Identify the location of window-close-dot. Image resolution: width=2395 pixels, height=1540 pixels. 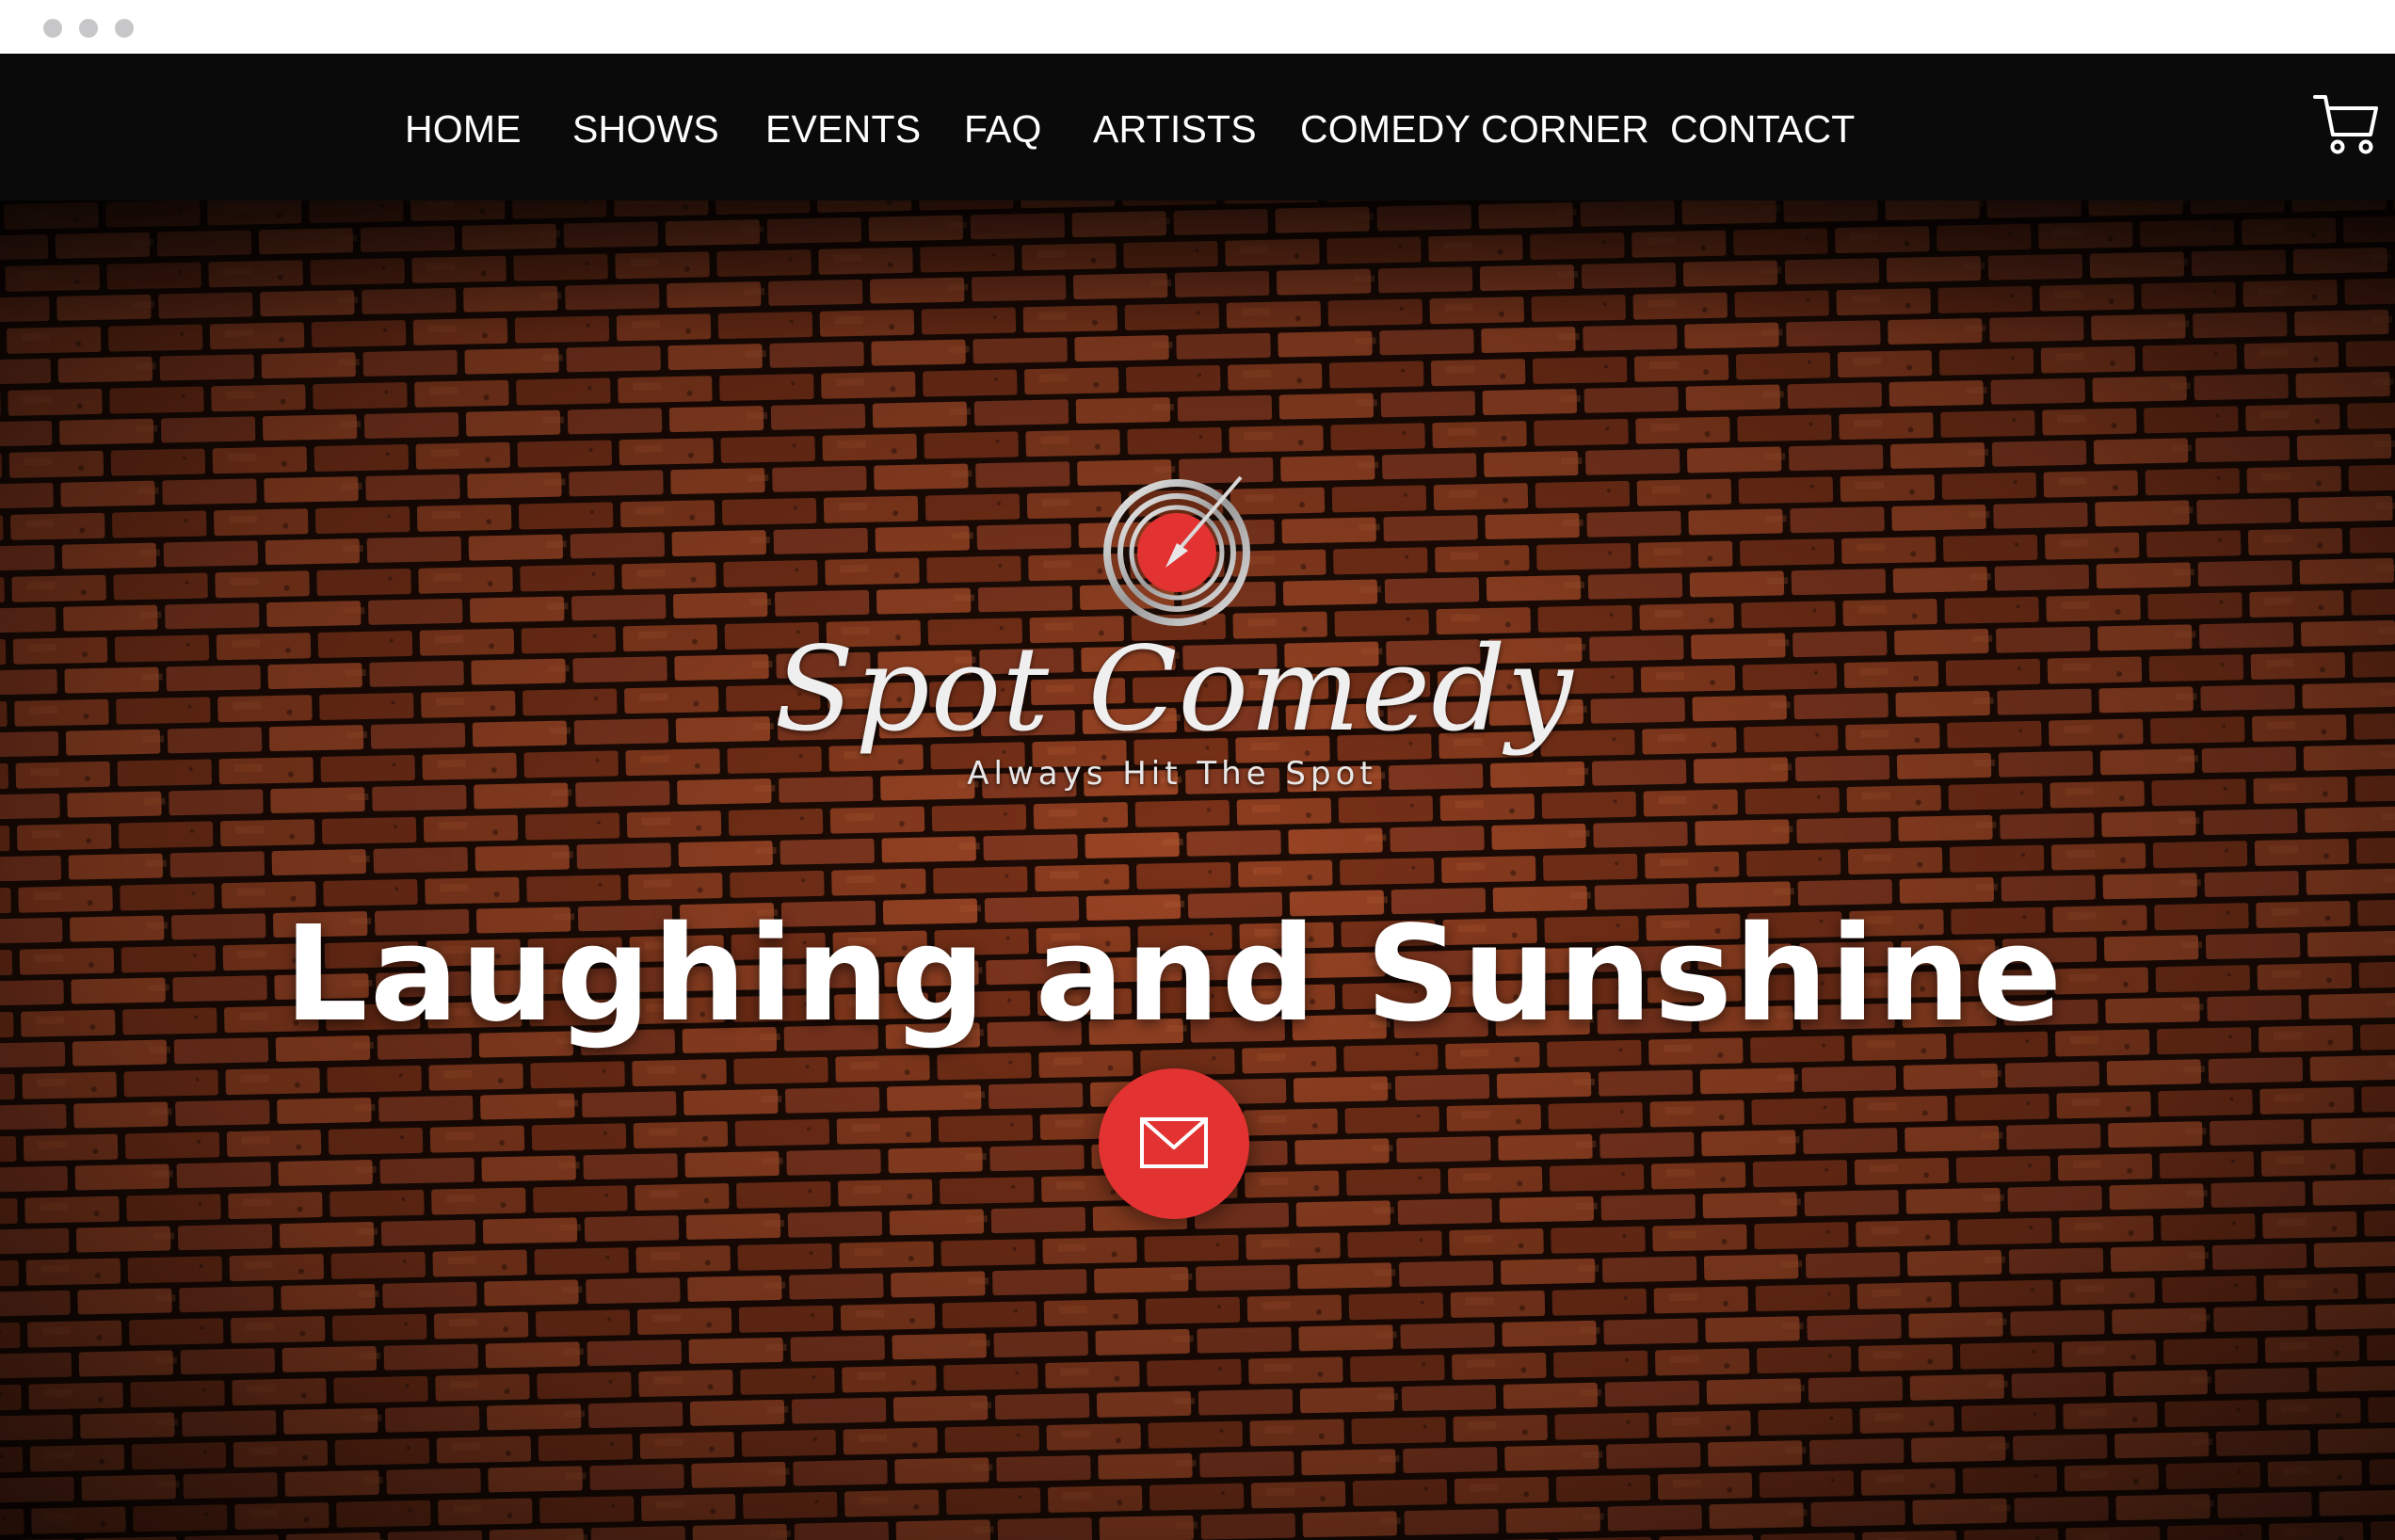
(52, 28).